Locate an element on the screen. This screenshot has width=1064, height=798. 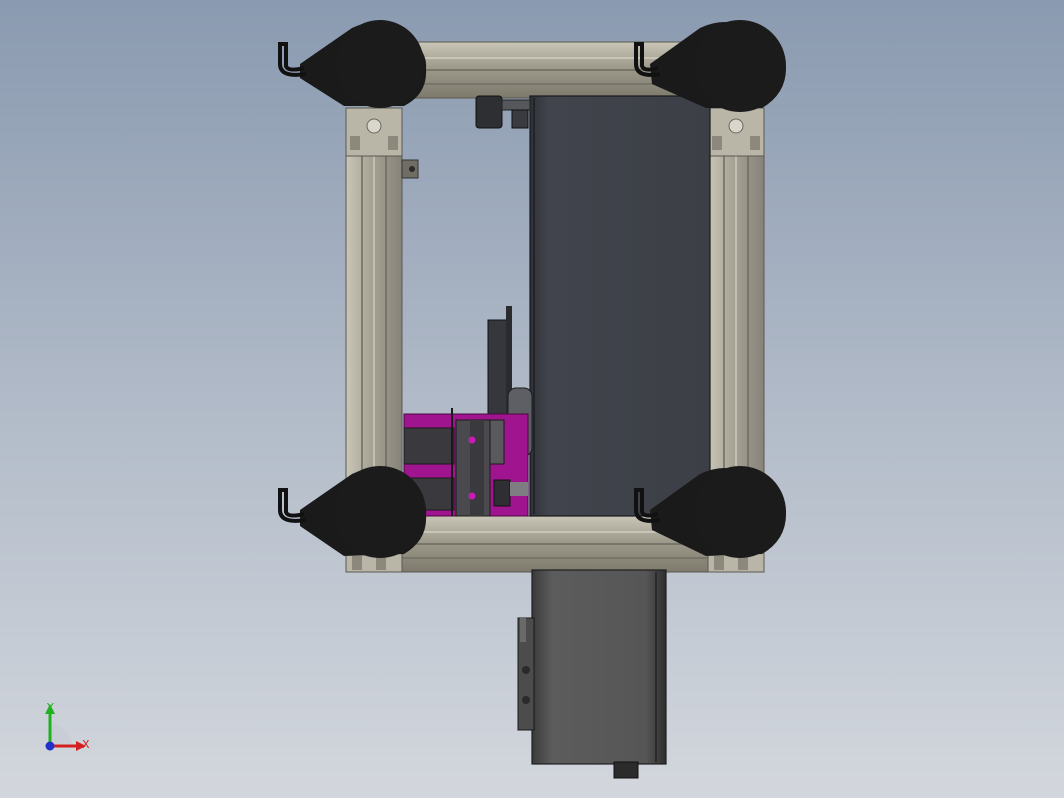
corner-bracket-top-right is located at coordinates (736, 132).